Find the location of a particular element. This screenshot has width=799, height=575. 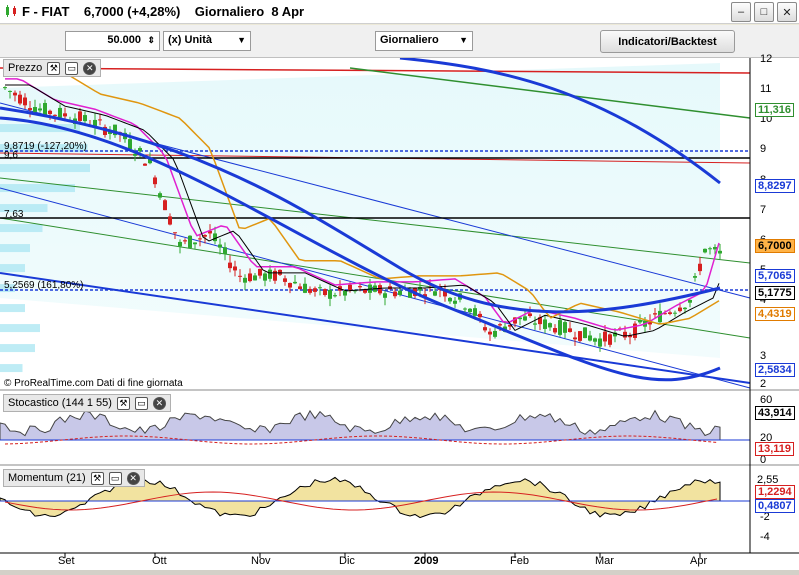

y-tick-label: -4 is located at coordinates (765, 537).